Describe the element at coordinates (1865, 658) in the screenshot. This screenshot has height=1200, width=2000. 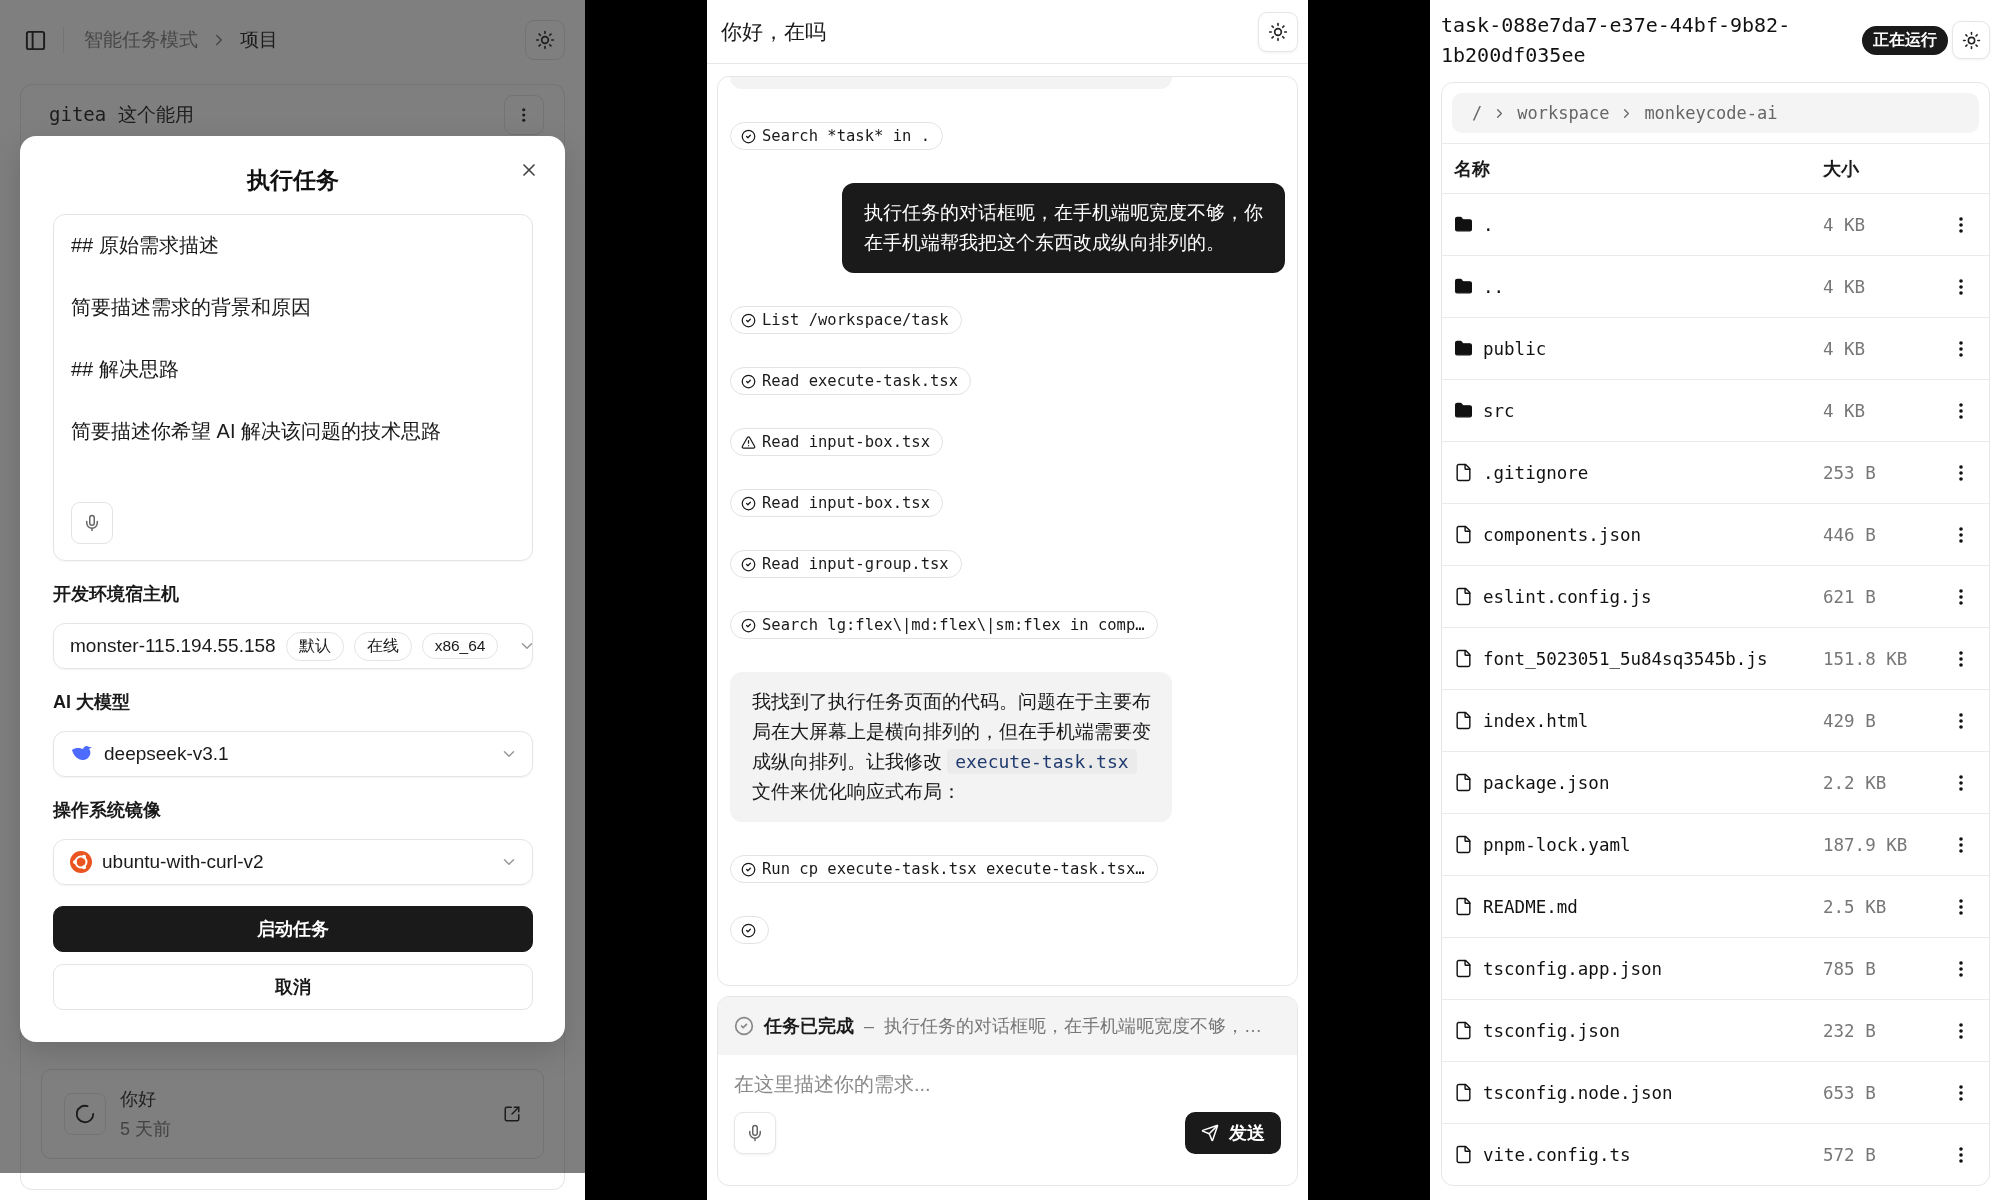
I see `file-size: 151.8 KB` at that location.